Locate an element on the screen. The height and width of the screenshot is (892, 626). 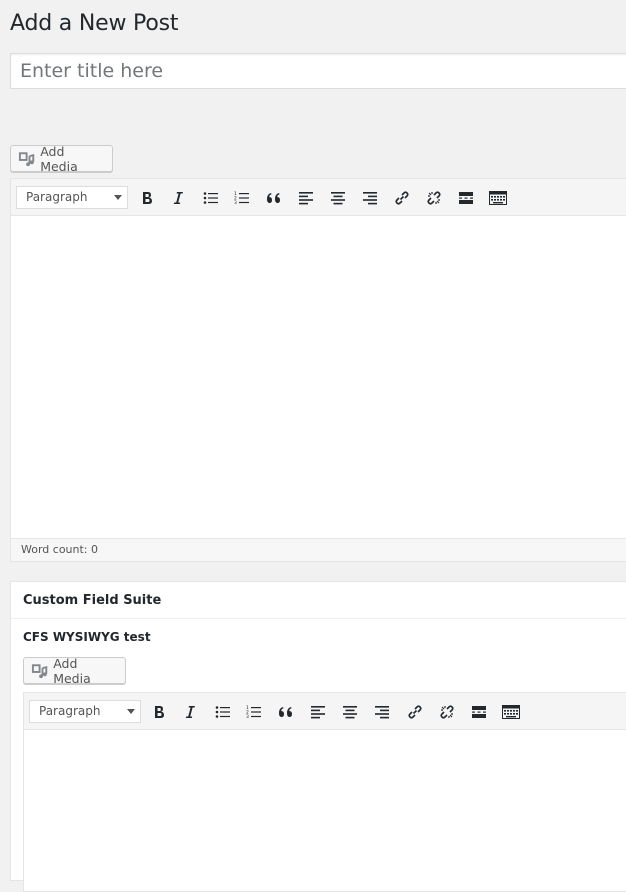
word-count: Word count: 0 is located at coordinates (318, 549).